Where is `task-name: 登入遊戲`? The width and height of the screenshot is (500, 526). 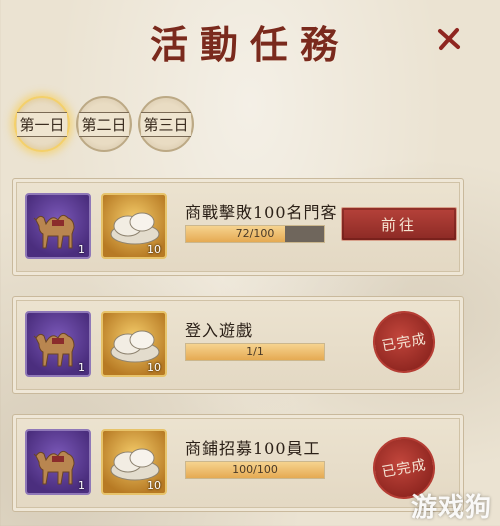
task-name: 登入遊戲 is located at coordinates (219, 330).